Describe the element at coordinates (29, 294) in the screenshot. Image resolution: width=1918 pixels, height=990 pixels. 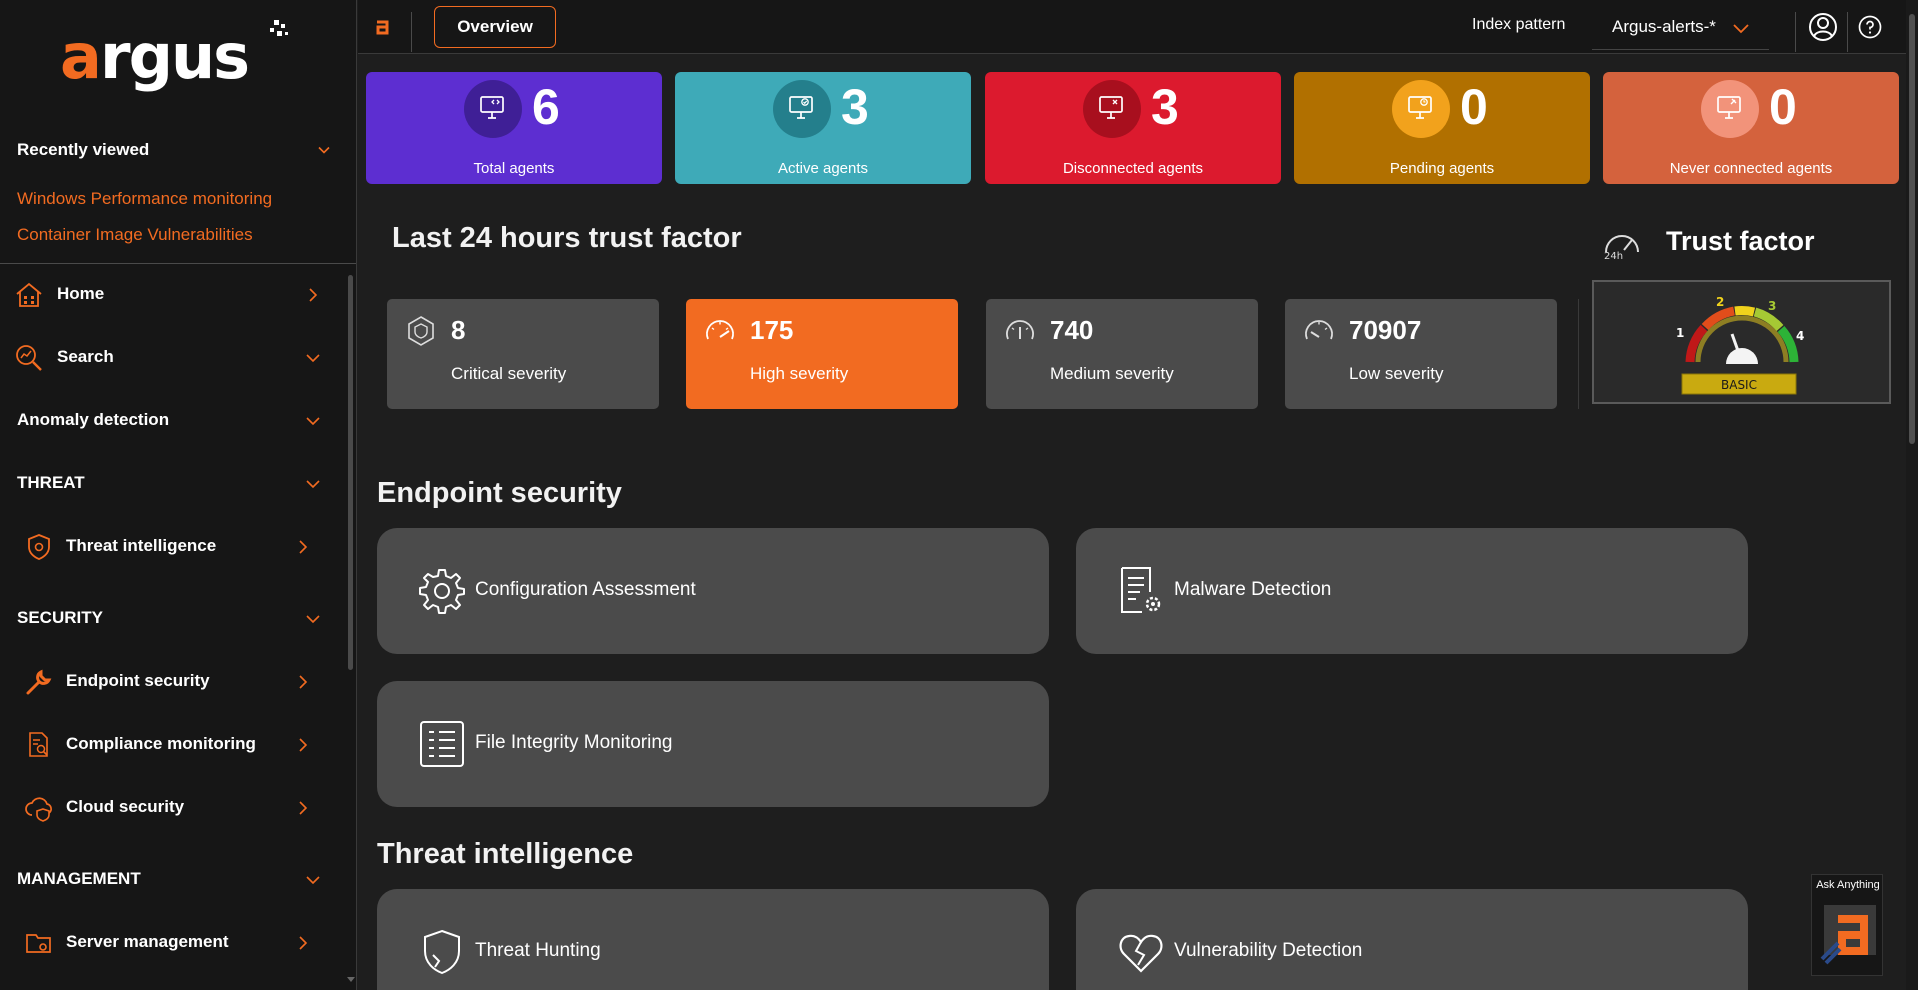
I see `home-icon` at that location.